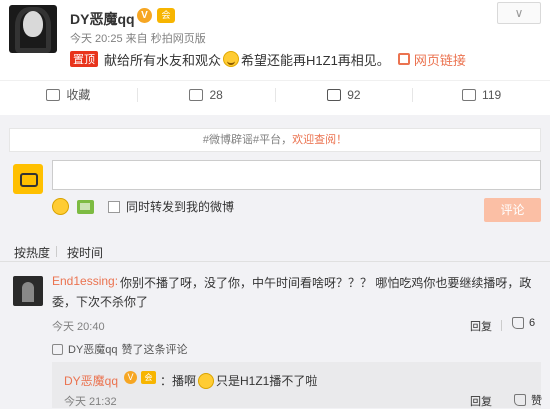  I want to click on commenter-avatar, so click(28, 291).